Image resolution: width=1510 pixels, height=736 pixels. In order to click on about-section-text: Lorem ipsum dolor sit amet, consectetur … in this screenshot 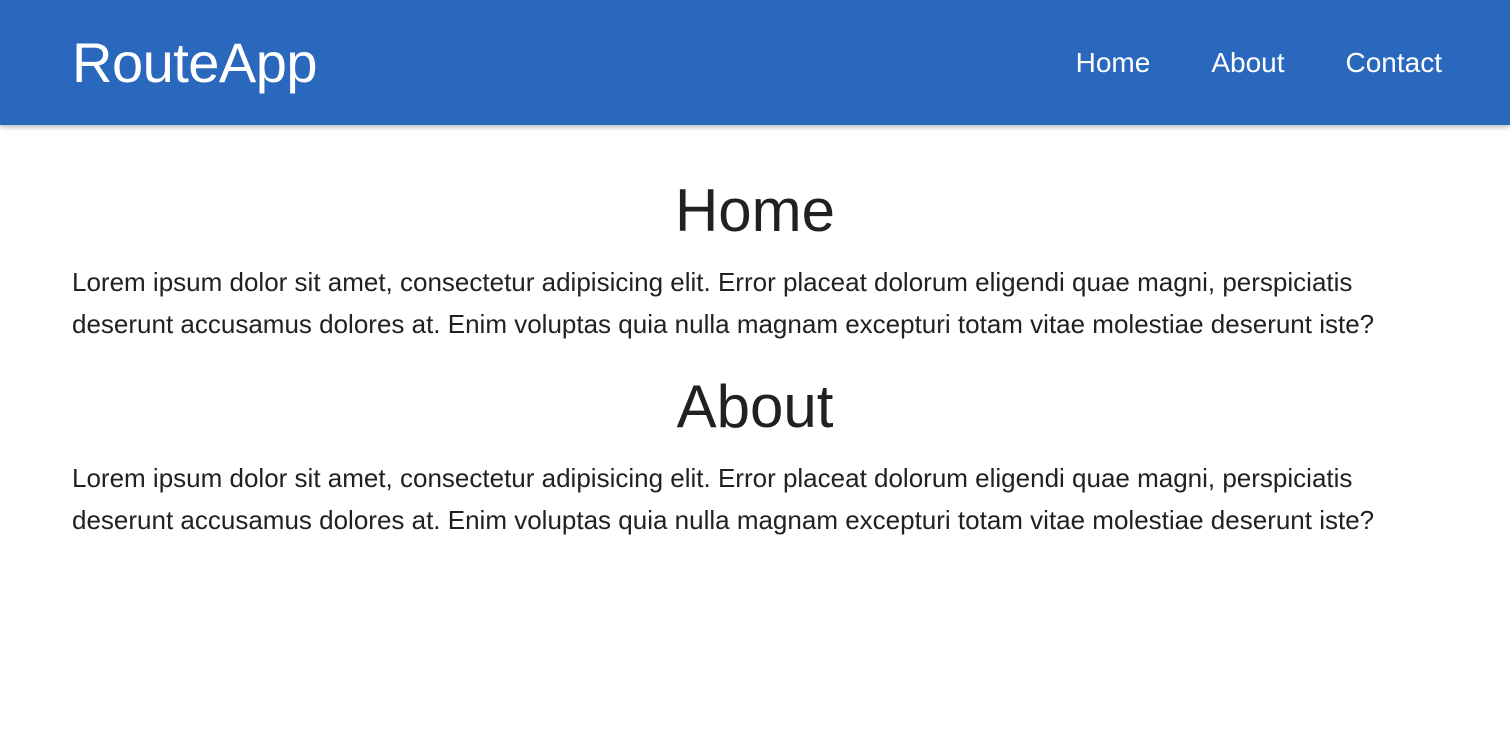, I will do `click(723, 499)`.